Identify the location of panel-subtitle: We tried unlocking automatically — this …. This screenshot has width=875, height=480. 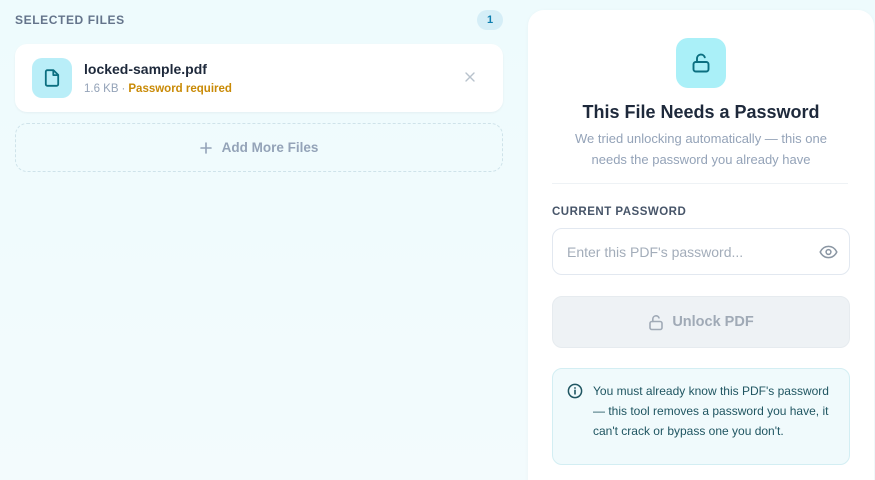
(701, 149).